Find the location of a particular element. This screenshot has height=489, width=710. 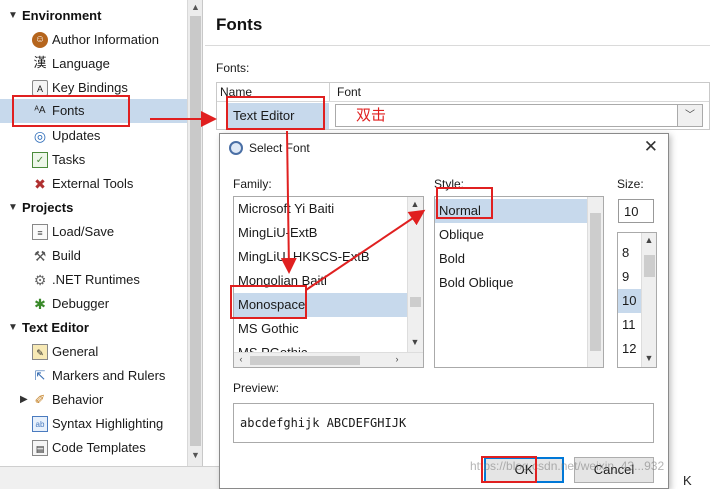

tree-scrollbar: ▲ ▼ is located at coordinates (194, 233).